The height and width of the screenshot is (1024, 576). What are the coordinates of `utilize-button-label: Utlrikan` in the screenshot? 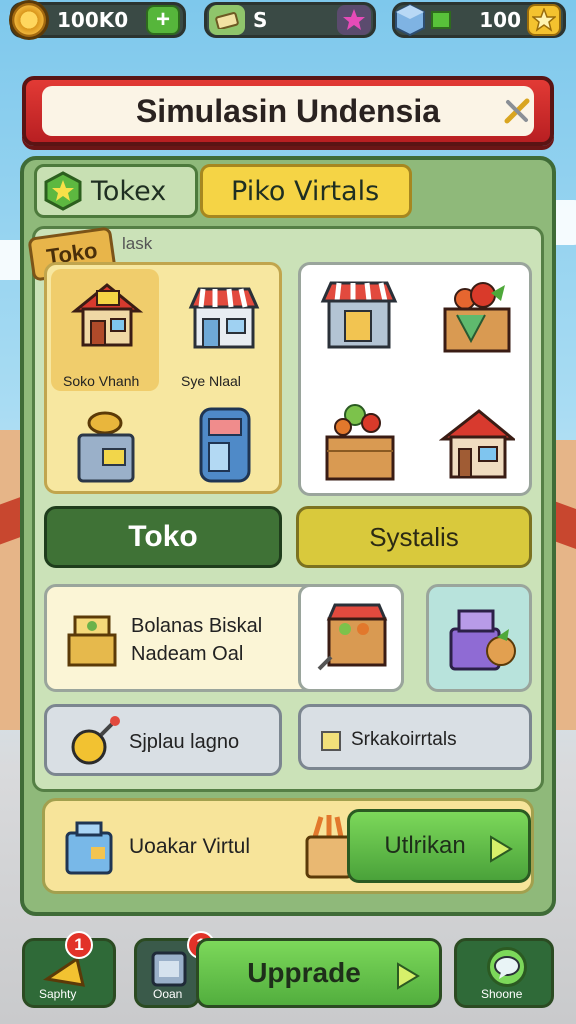 It's located at (425, 845).